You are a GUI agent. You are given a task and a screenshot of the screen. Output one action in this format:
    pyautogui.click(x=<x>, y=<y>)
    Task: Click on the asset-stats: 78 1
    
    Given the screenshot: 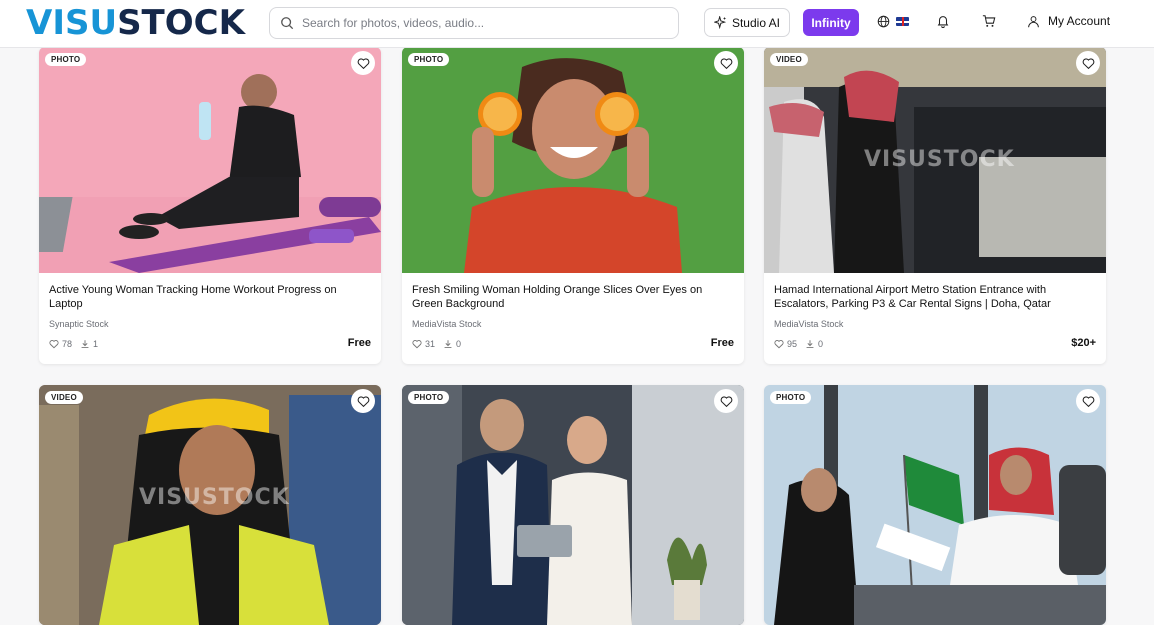 What is the action you would take?
    pyautogui.click(x=73, y=344)
    